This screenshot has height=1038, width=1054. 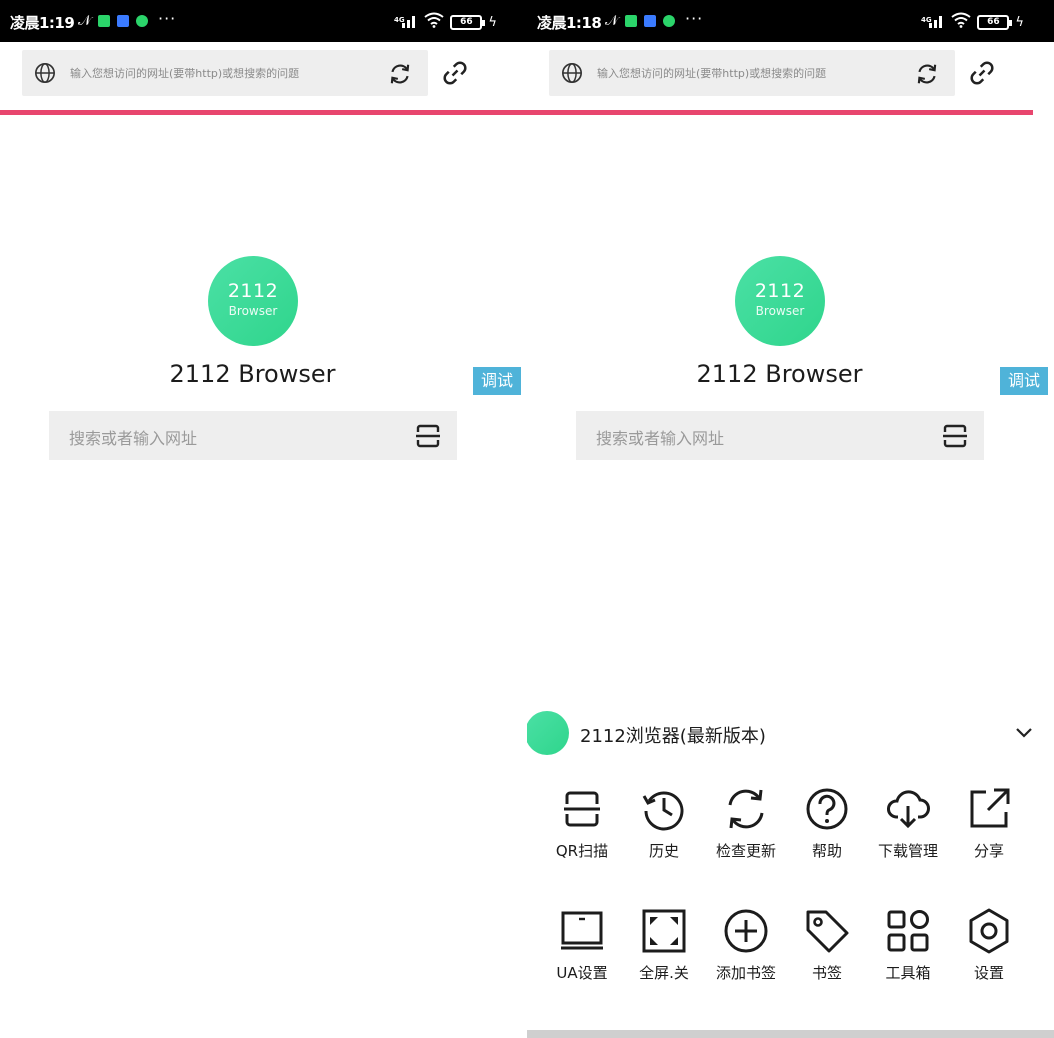 I want to click on history-icon, so click(x=663, y=811).